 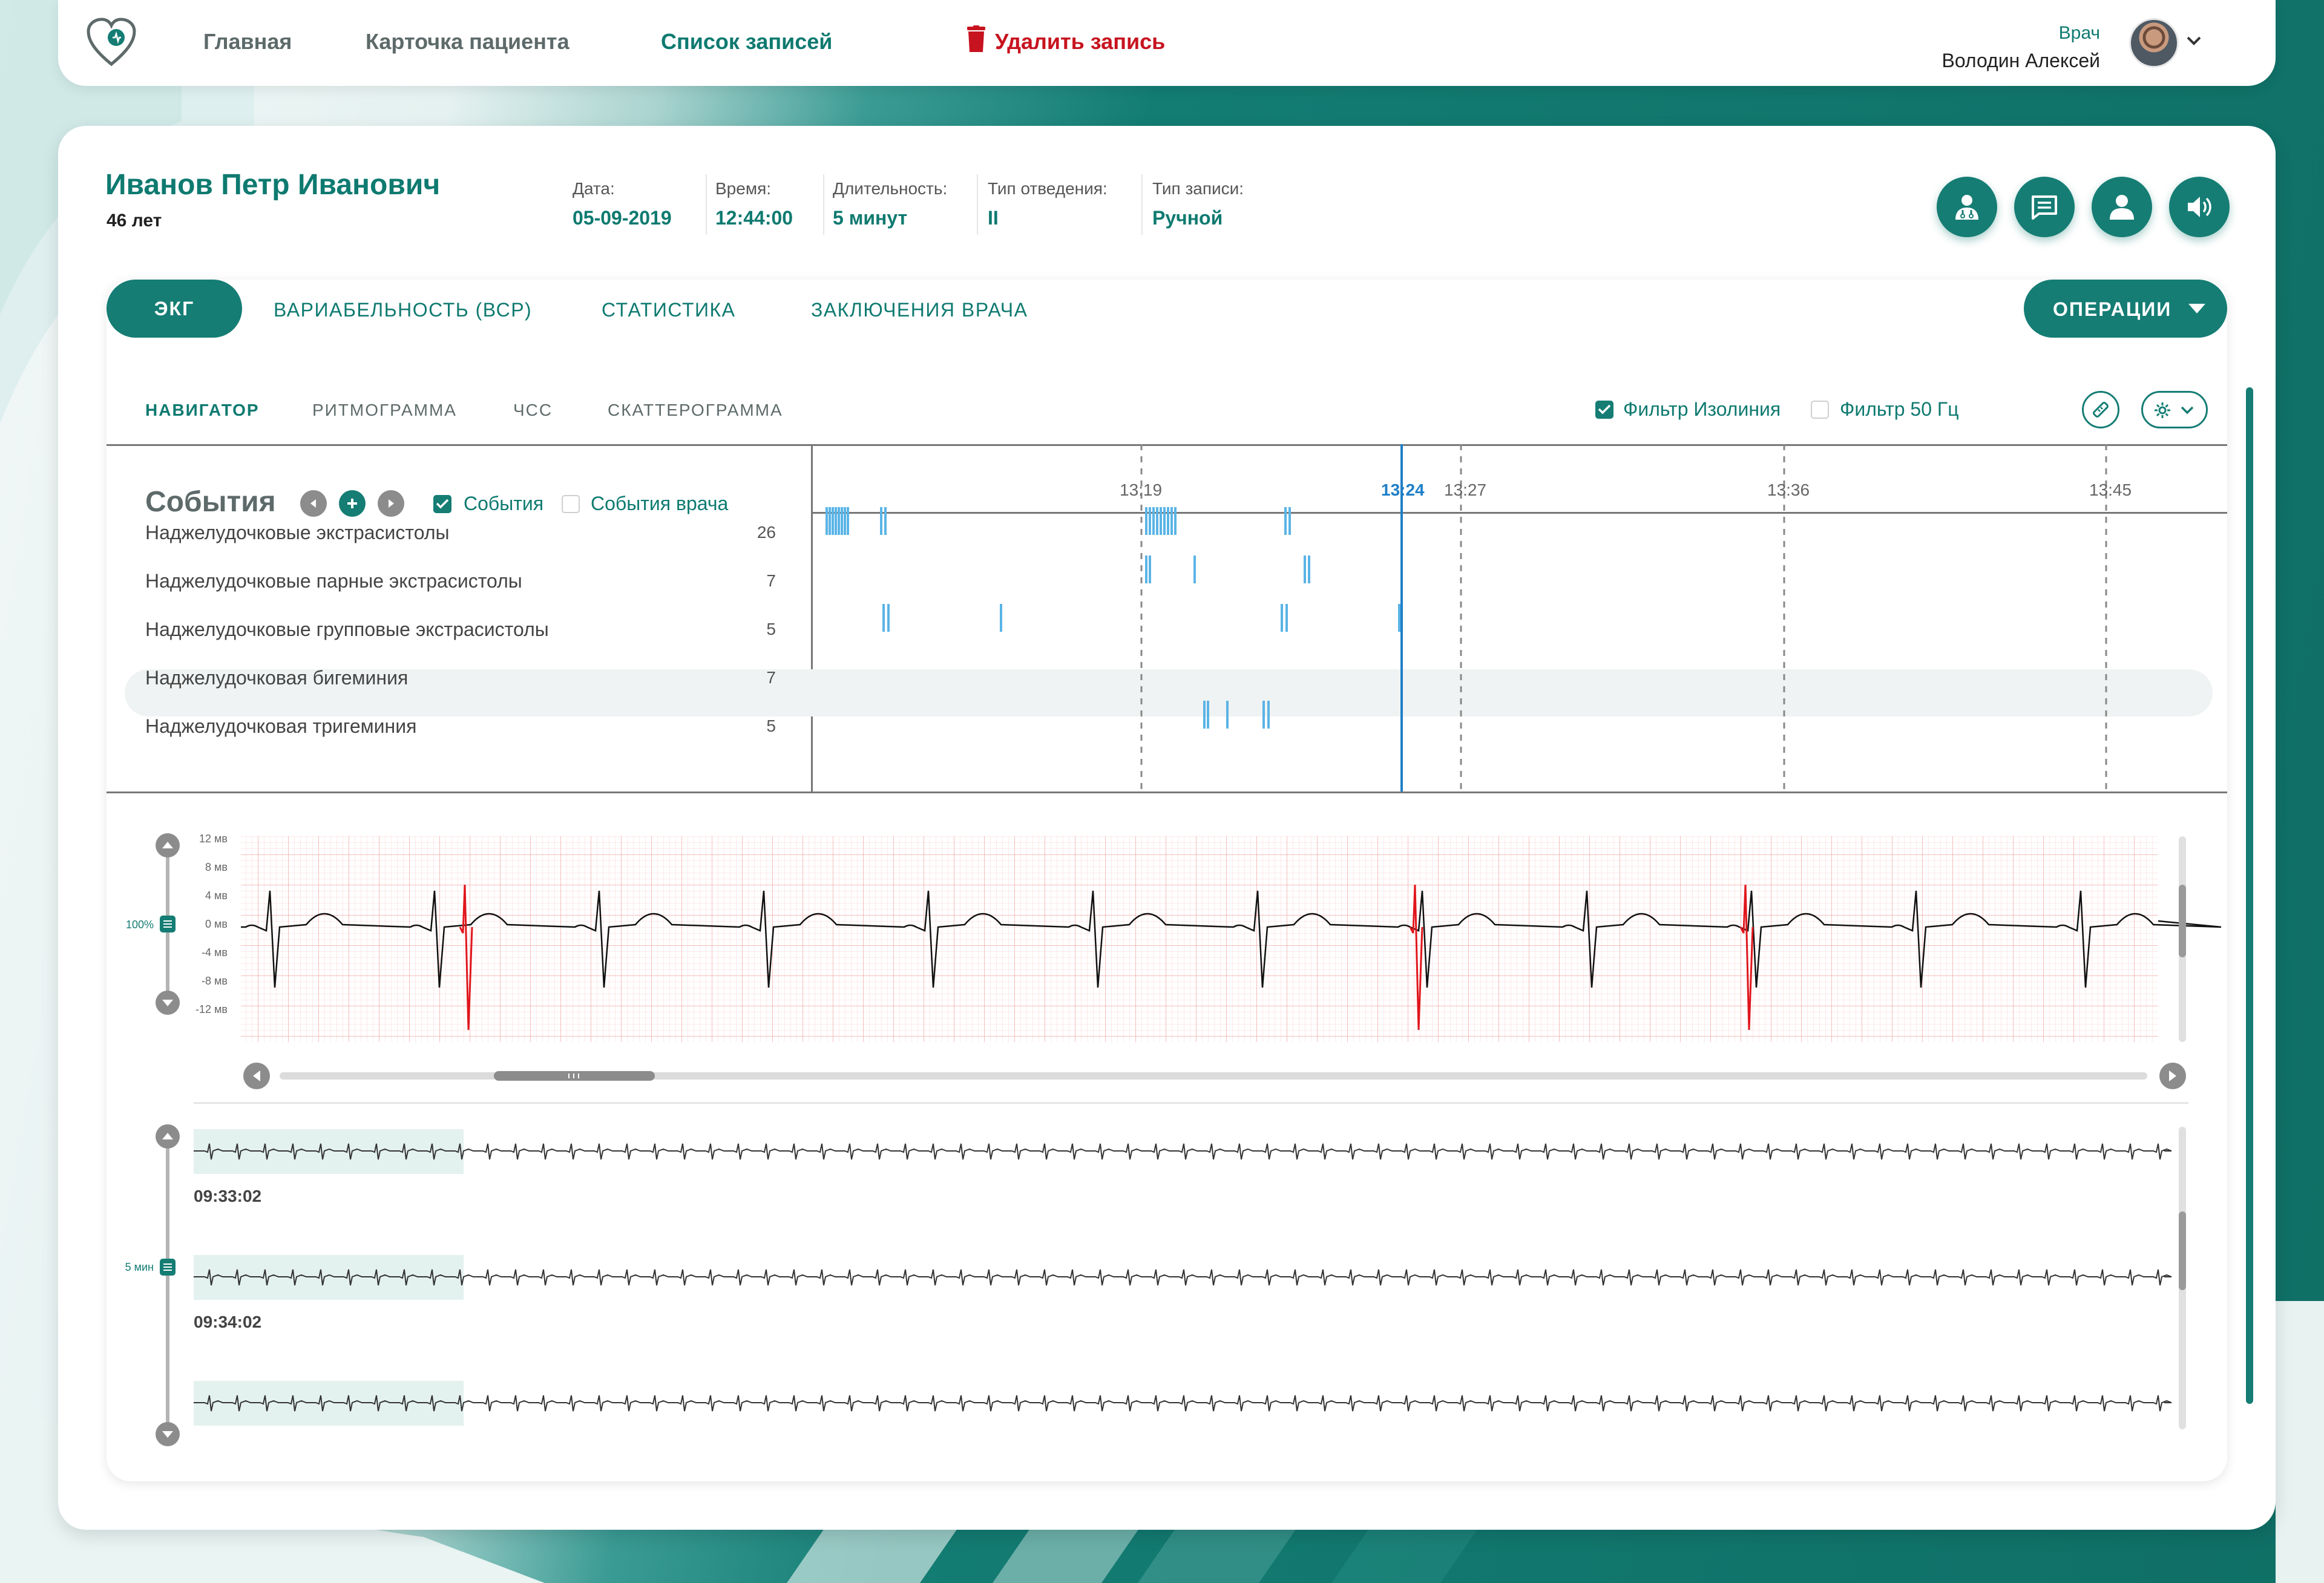 I want to click on y-label: -12 мв, so click(x=212, y=1009).